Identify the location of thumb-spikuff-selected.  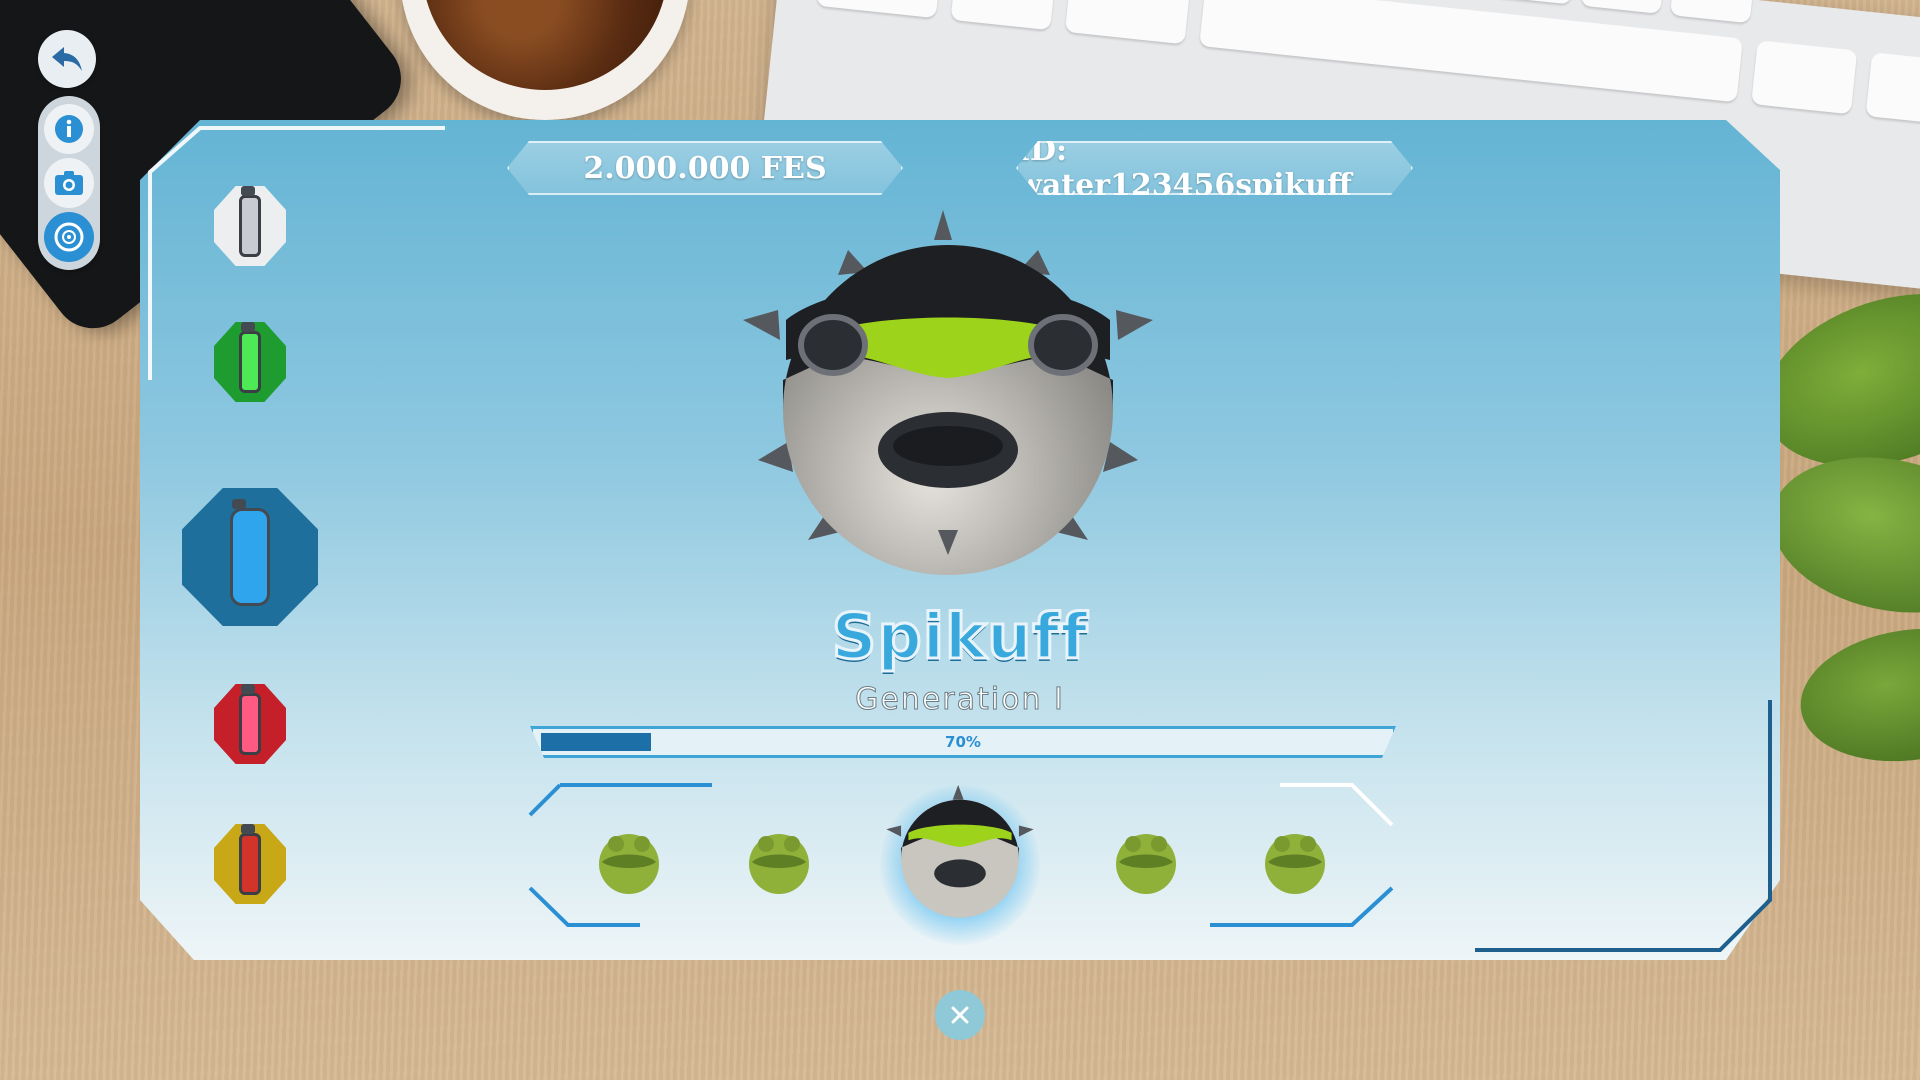
(960, 855).